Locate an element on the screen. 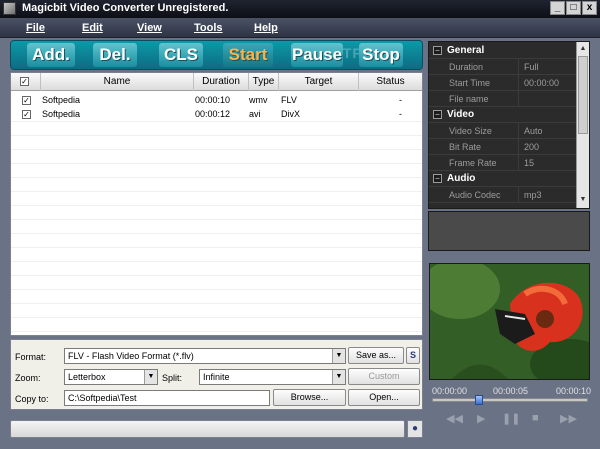 The width and height of the screenshot is (600, 449). add-button: Add. is located at coordinates (51, 55).